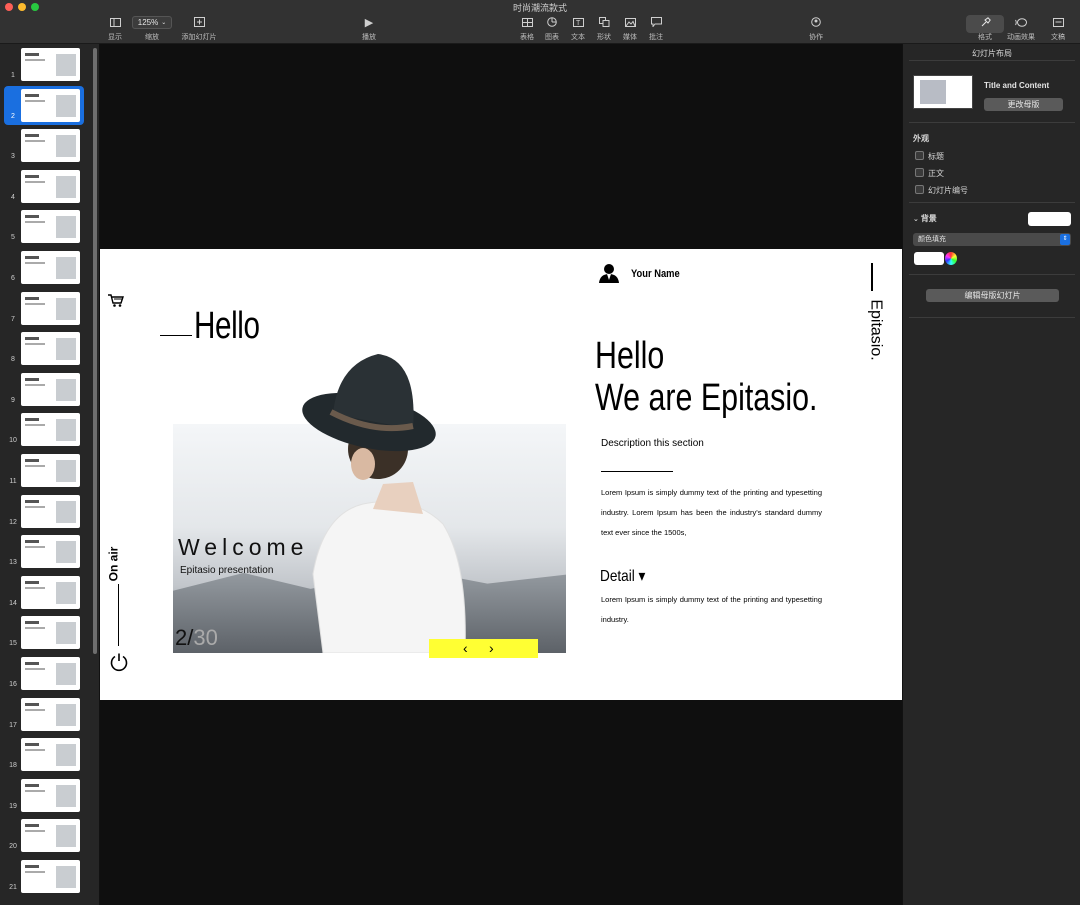 The height and width of the screenshot is (905, 1080). I want to click on main-heading: Hello We are Epitasio., so click(706, 377).